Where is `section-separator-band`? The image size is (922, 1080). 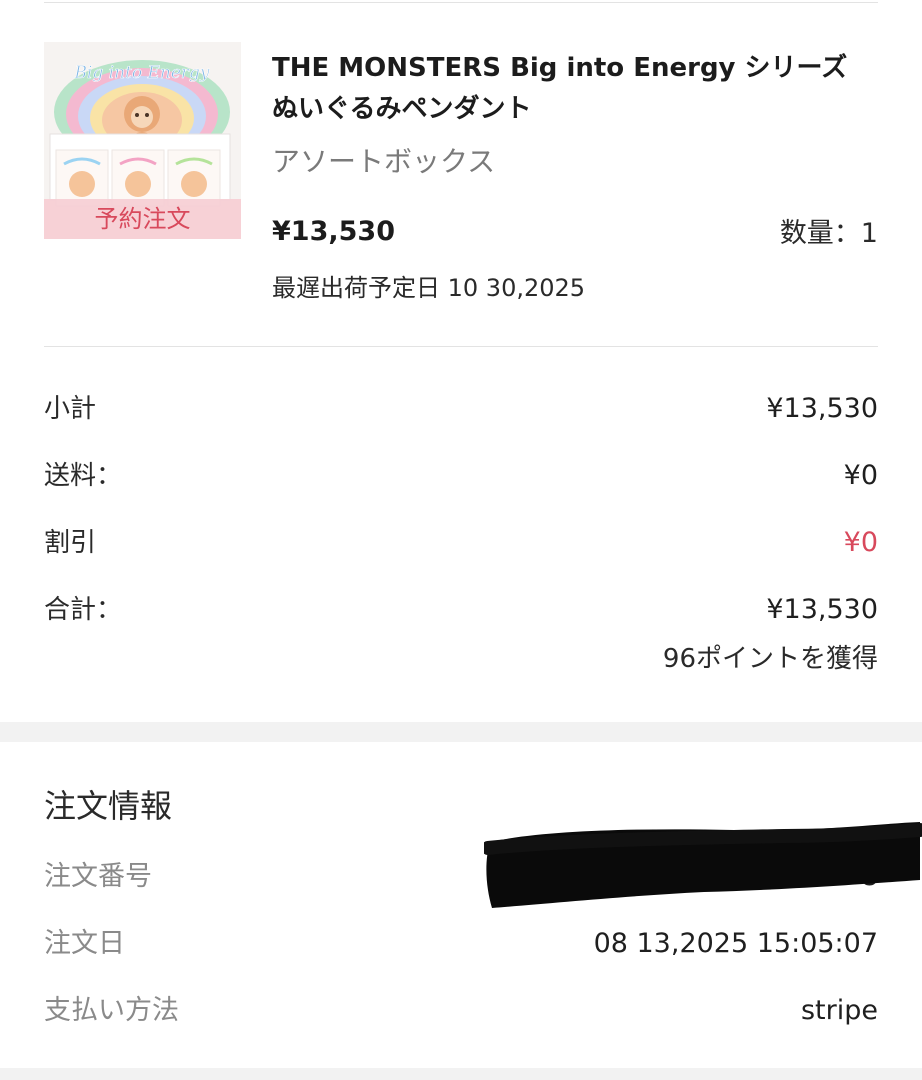 section-separator-band is located at coordinates (461, 732).